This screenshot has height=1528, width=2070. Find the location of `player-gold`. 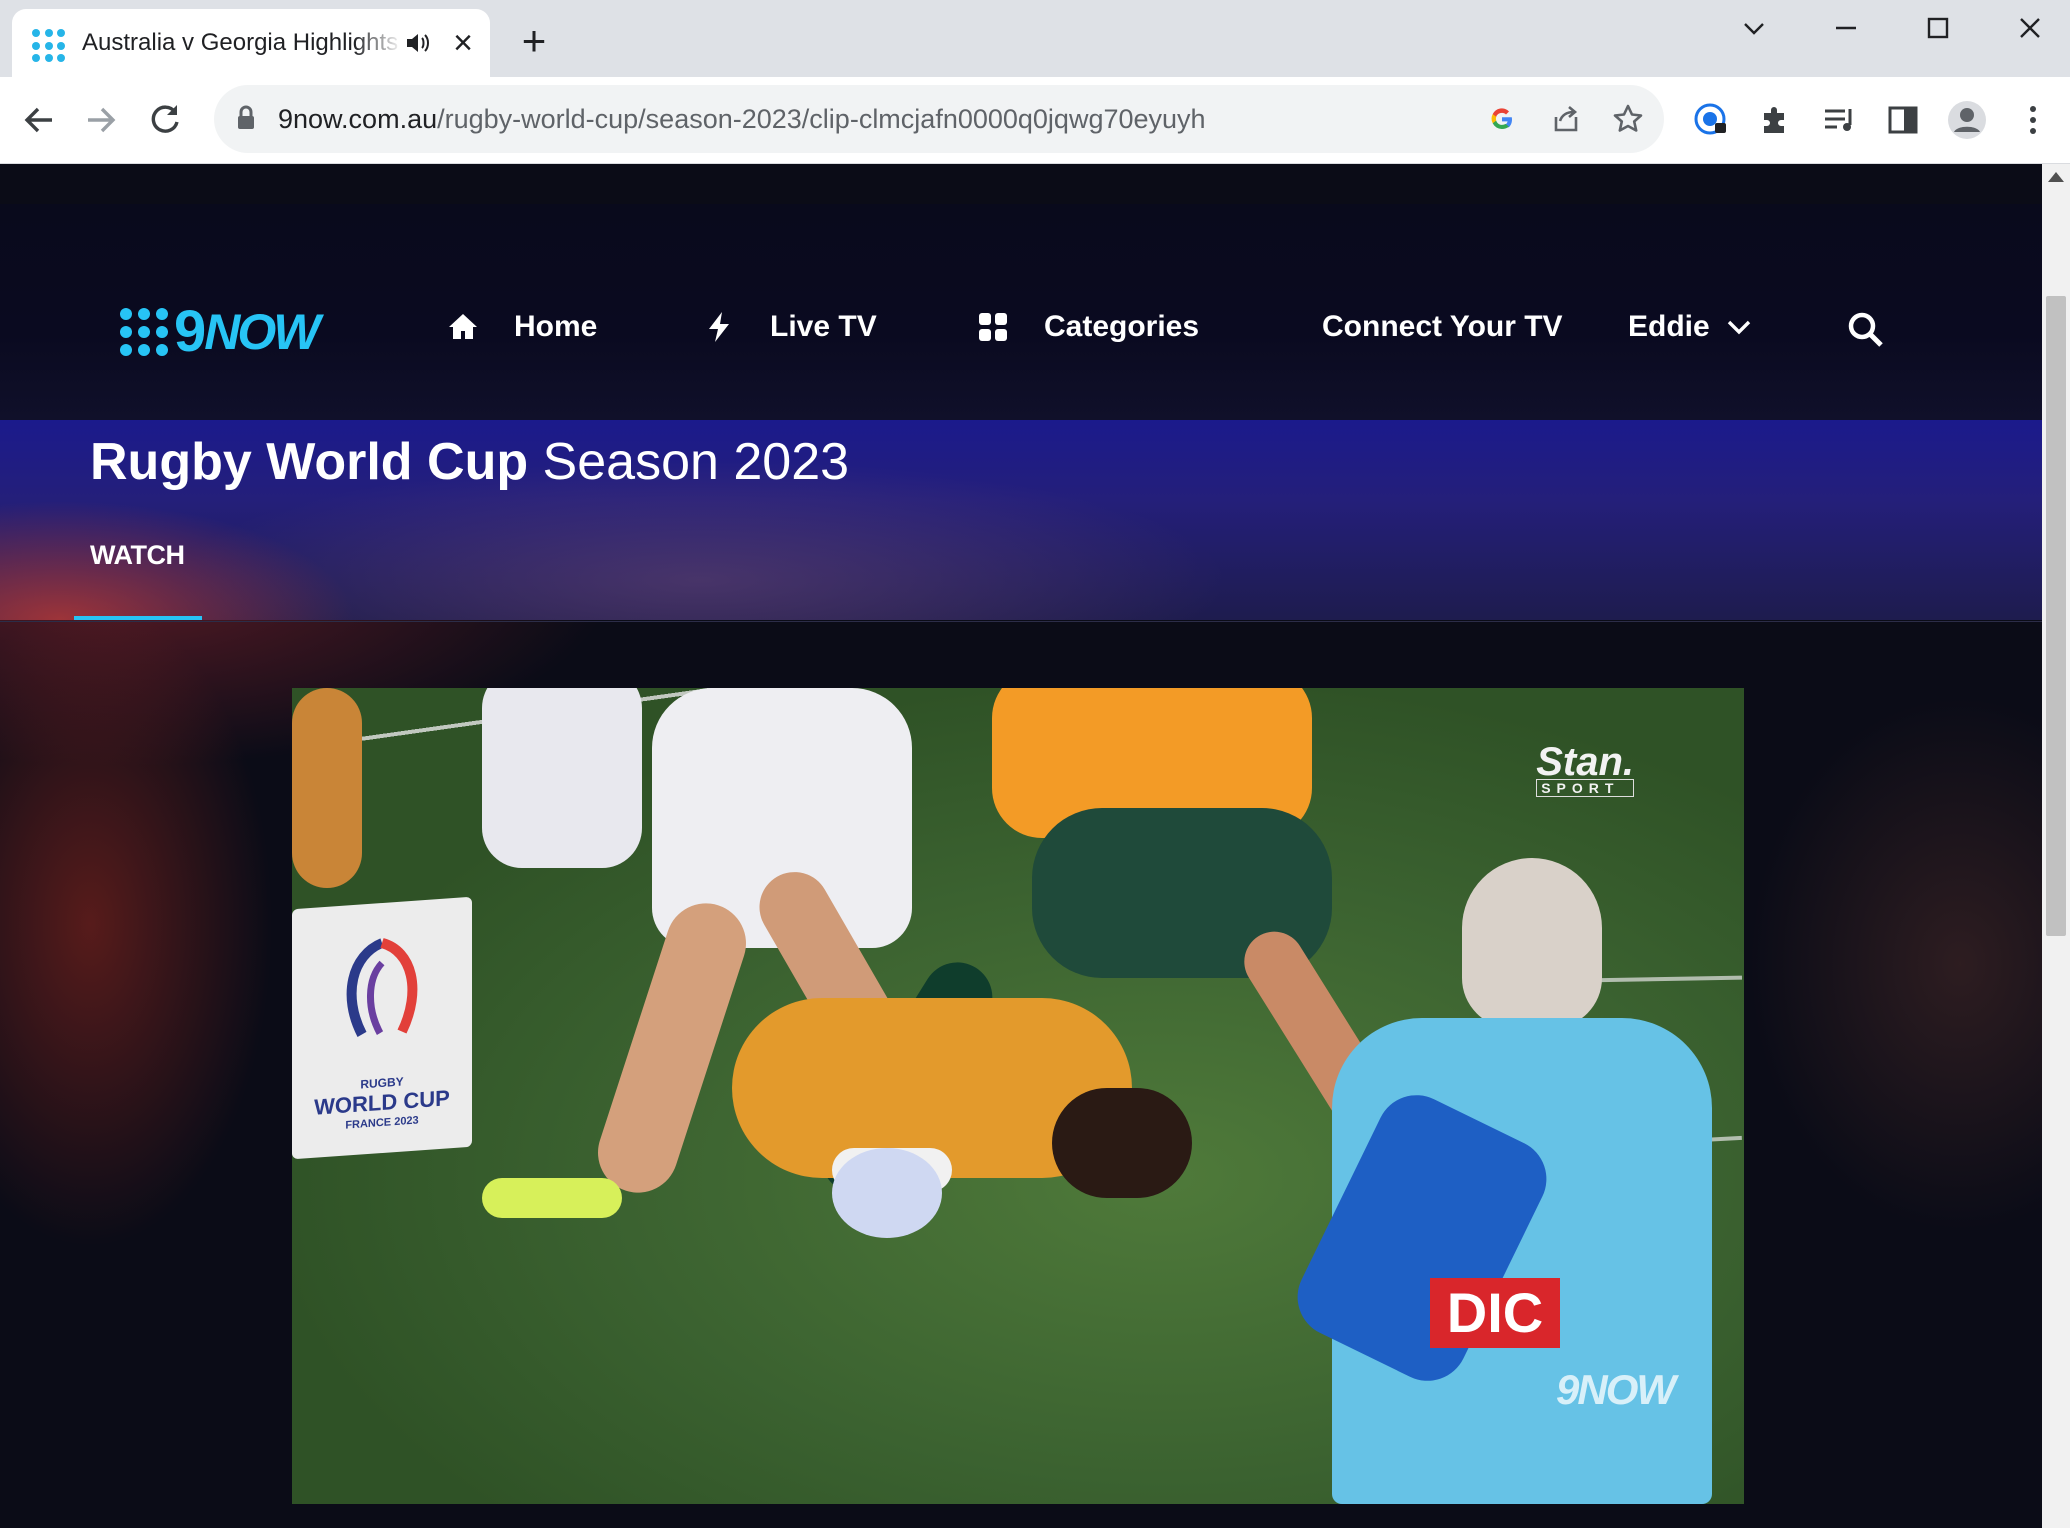

player-gold is located at coordinates (327, 788).